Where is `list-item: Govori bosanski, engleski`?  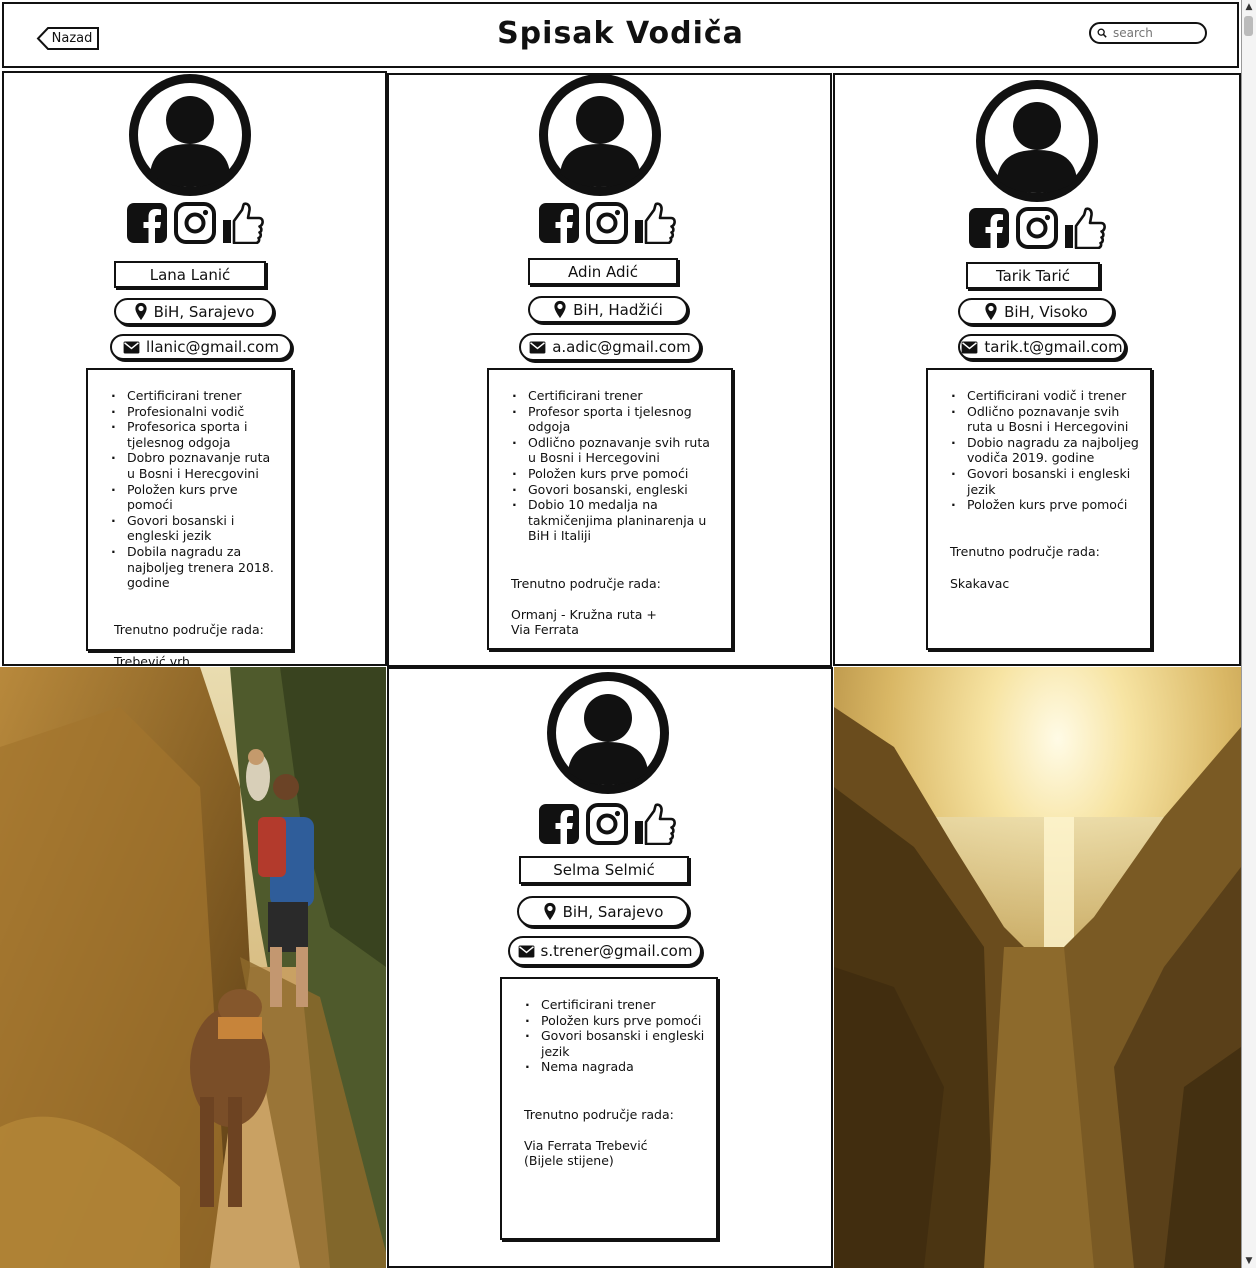
list-item: Govori bosanski, engleski is located at coordinates (616, 490).